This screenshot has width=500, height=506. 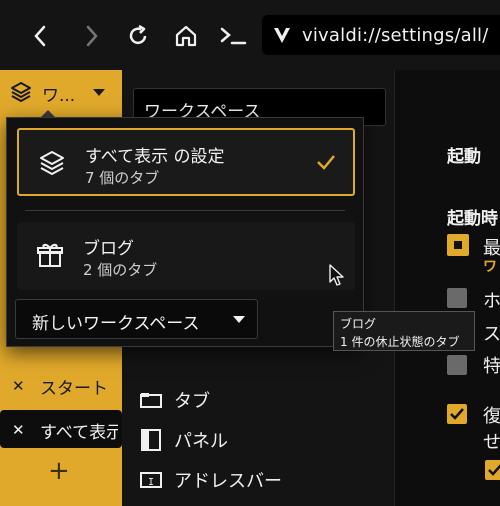 What do you see at coordinates (79, 433) in the screenshot?
I see `tab-title: すべて表示` at bounding box center [79, 433].